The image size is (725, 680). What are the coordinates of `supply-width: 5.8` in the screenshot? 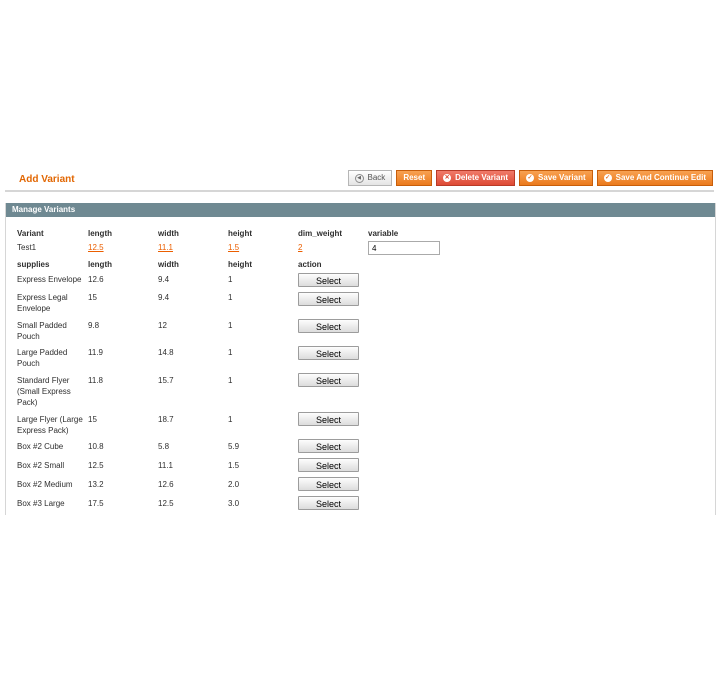 It's located at (164, 446).